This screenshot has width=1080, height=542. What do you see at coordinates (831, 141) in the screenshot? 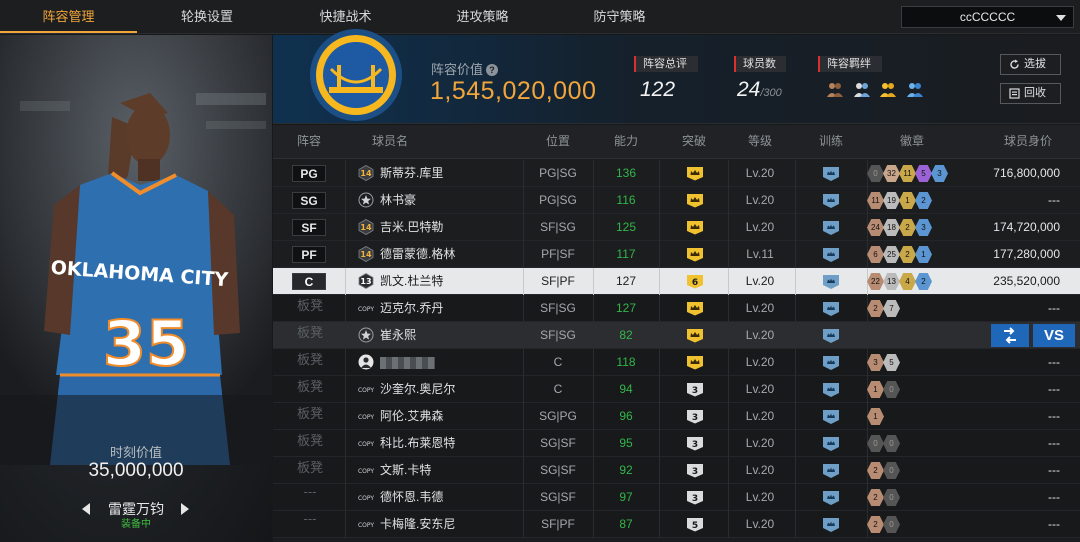
I see `col-training: 训练` at bounding box center [831, 141].